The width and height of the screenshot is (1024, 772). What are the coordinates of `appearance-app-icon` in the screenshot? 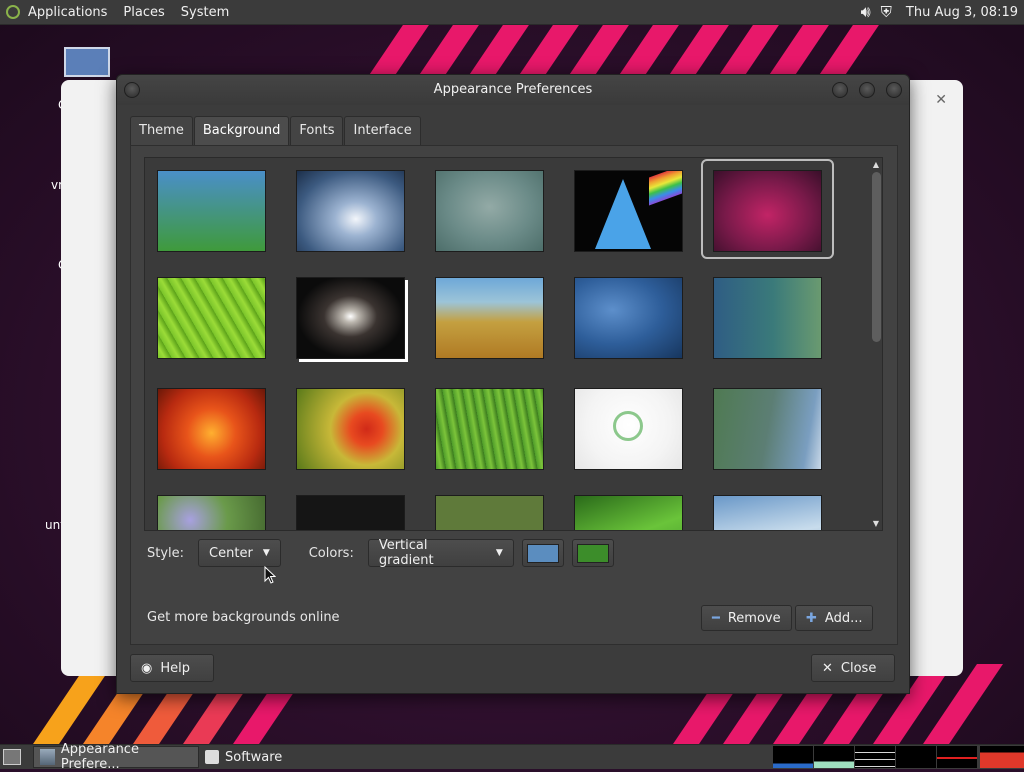 It's located at (47, 757).